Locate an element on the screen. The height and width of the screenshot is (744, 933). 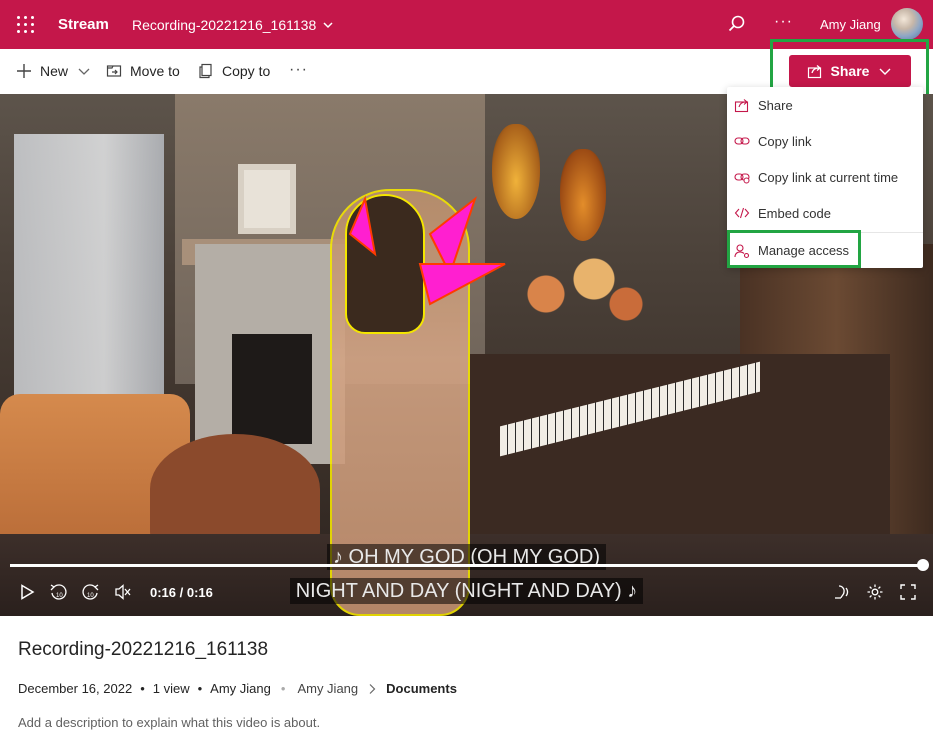
document-title: Recording-20221216_161138 is located at coordinates (224, 25).